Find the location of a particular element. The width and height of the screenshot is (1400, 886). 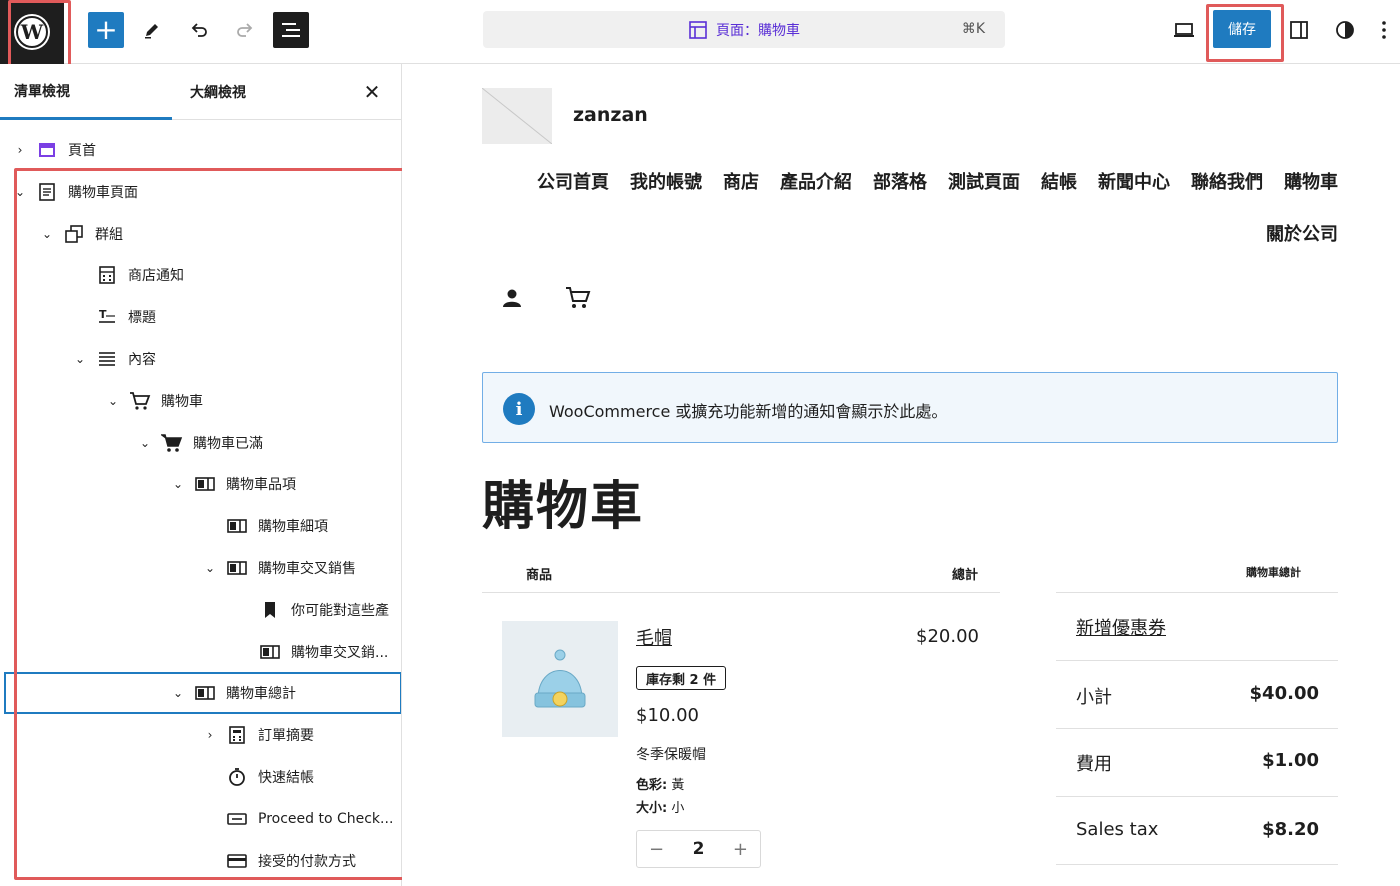

nav-link: 聯絡我們 is located at coordinates (1227, 181).